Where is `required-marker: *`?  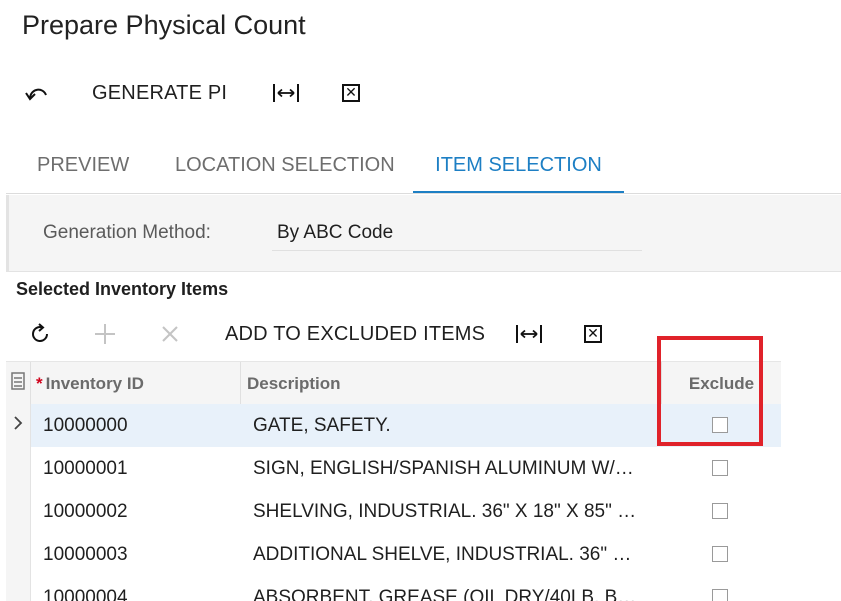 required-marker: * is located at coordinates (39, 383).